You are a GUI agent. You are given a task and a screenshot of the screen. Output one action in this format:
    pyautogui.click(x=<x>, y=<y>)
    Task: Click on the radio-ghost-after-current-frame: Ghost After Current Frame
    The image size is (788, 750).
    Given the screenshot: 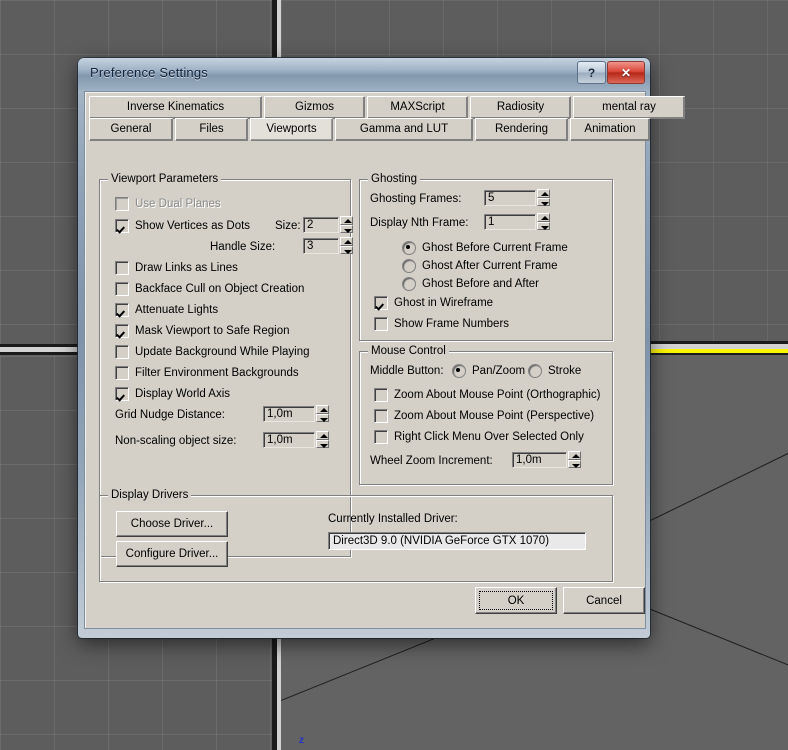 What is the action you would take?
    pyautogui.click(x=480, y=266)
    